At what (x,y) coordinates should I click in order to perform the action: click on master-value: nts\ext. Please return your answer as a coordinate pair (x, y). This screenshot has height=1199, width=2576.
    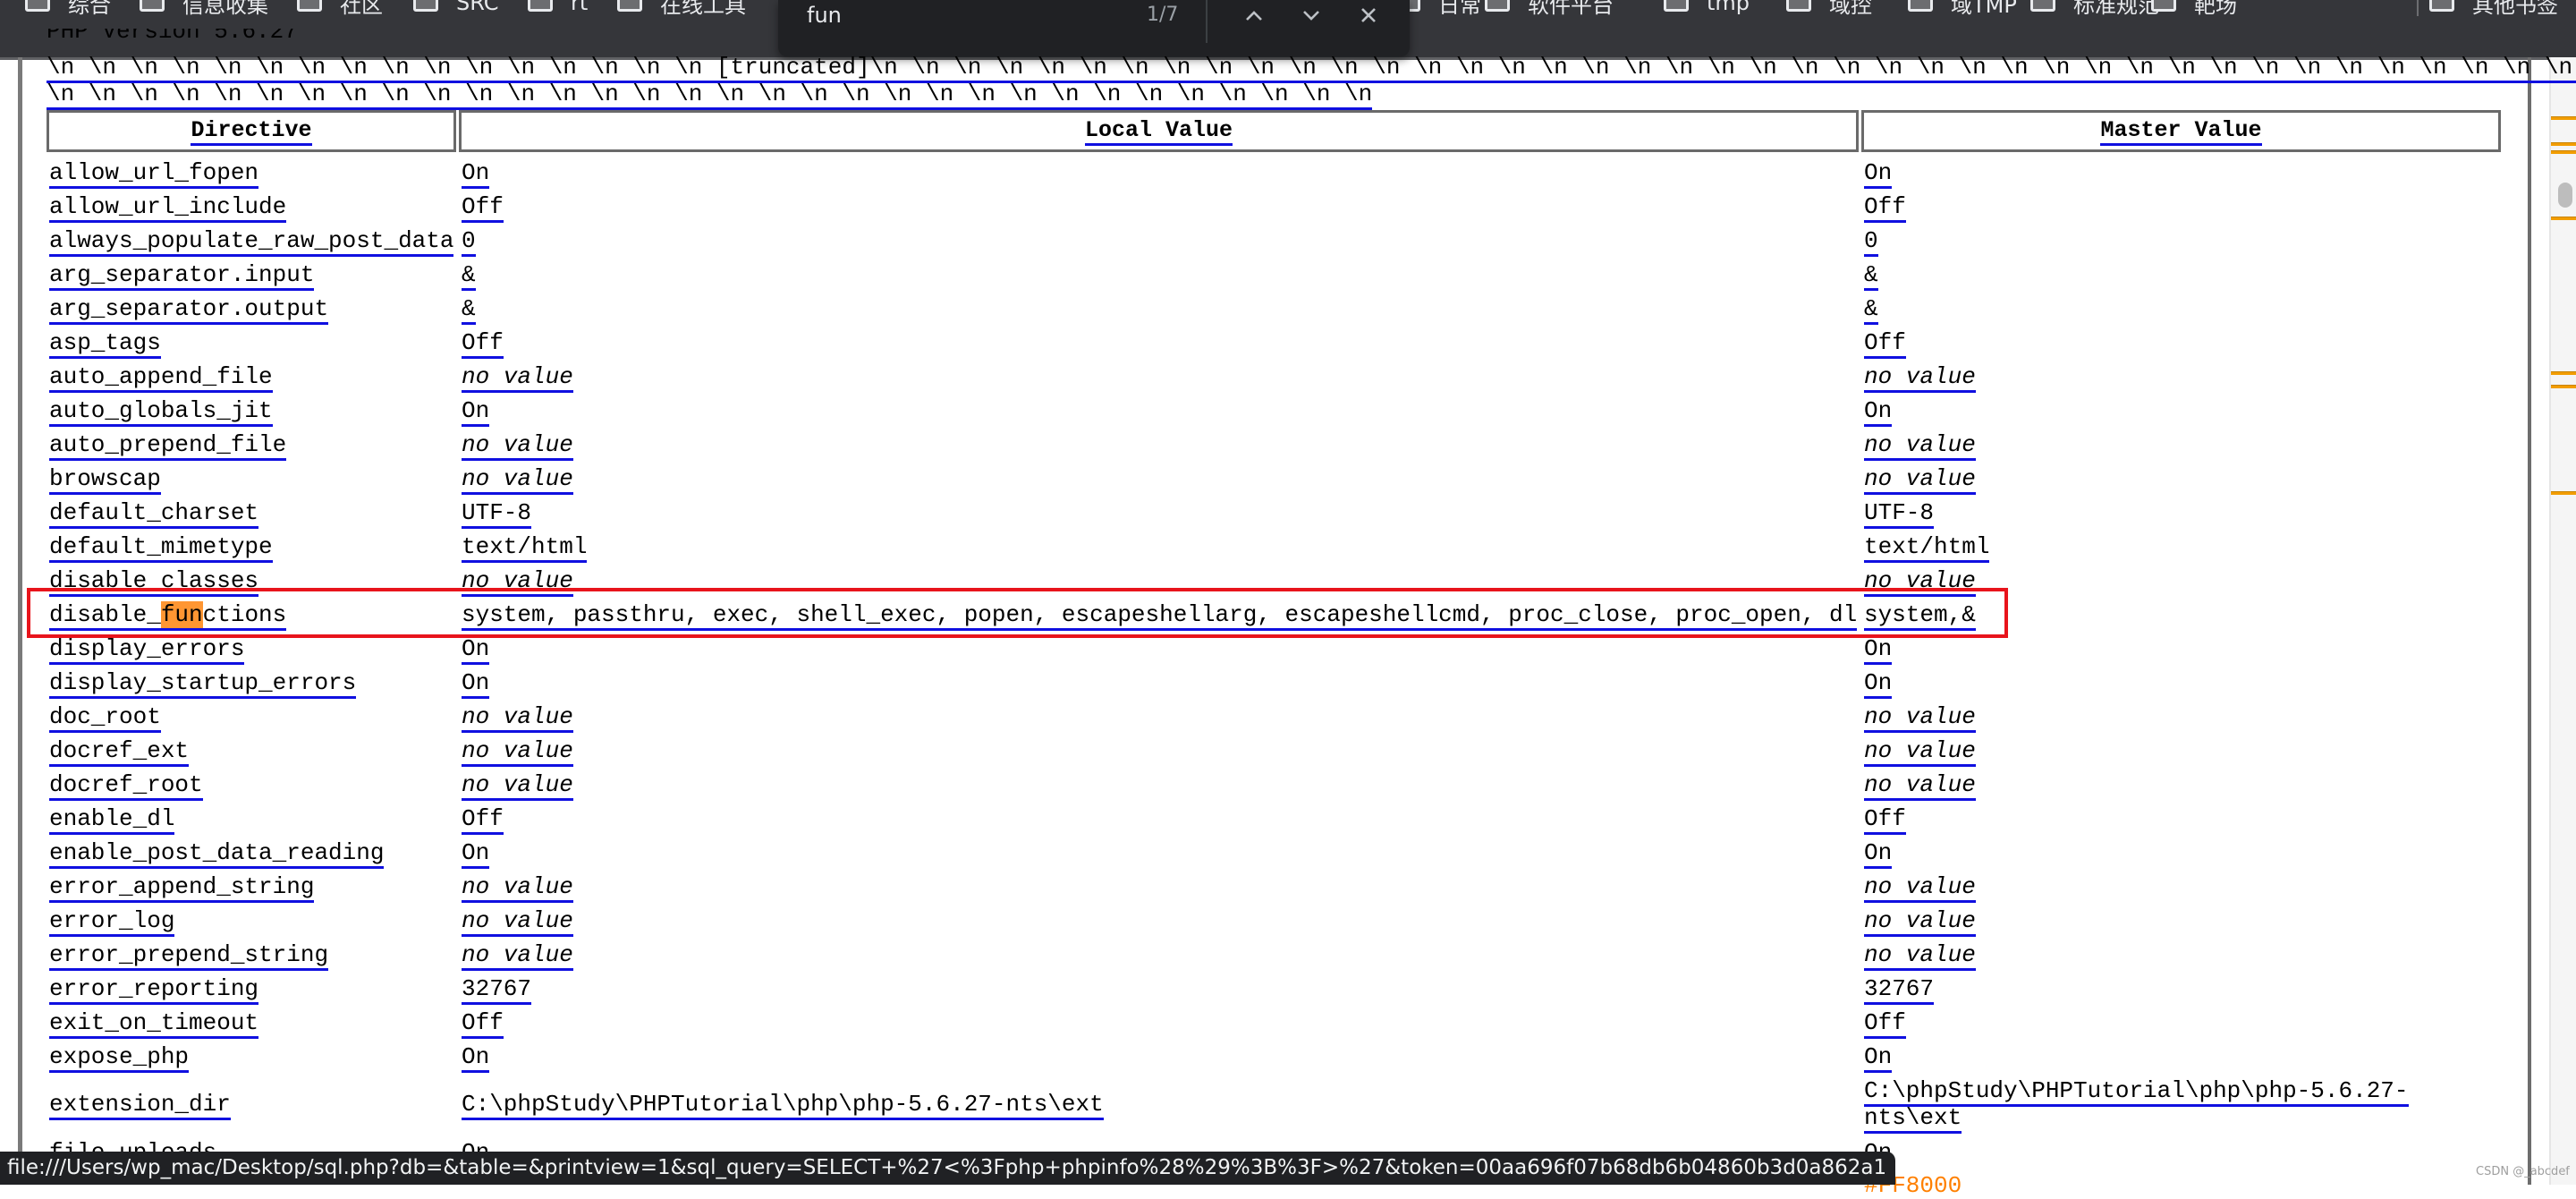
    Looking at the image, I should click on (1913, 1119).